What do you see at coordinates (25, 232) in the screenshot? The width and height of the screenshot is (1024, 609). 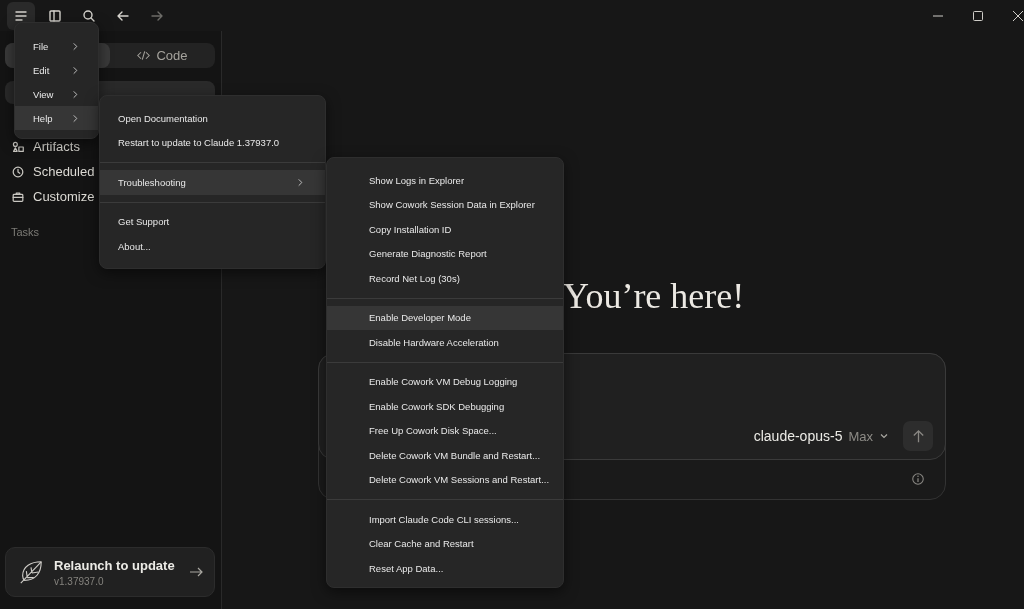 I see `section-label: Tasks` at bounding box center [25, 232].